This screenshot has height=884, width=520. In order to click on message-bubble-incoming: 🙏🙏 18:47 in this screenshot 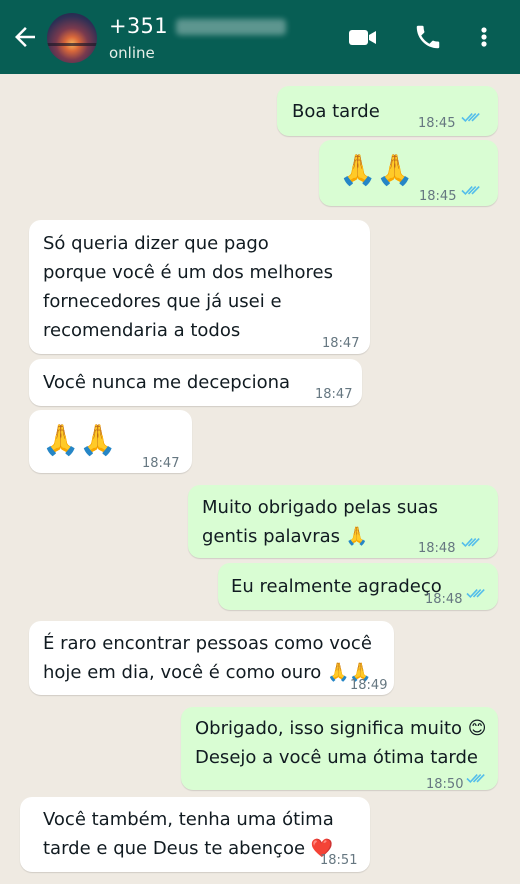, I will do `click(110, 441)`.